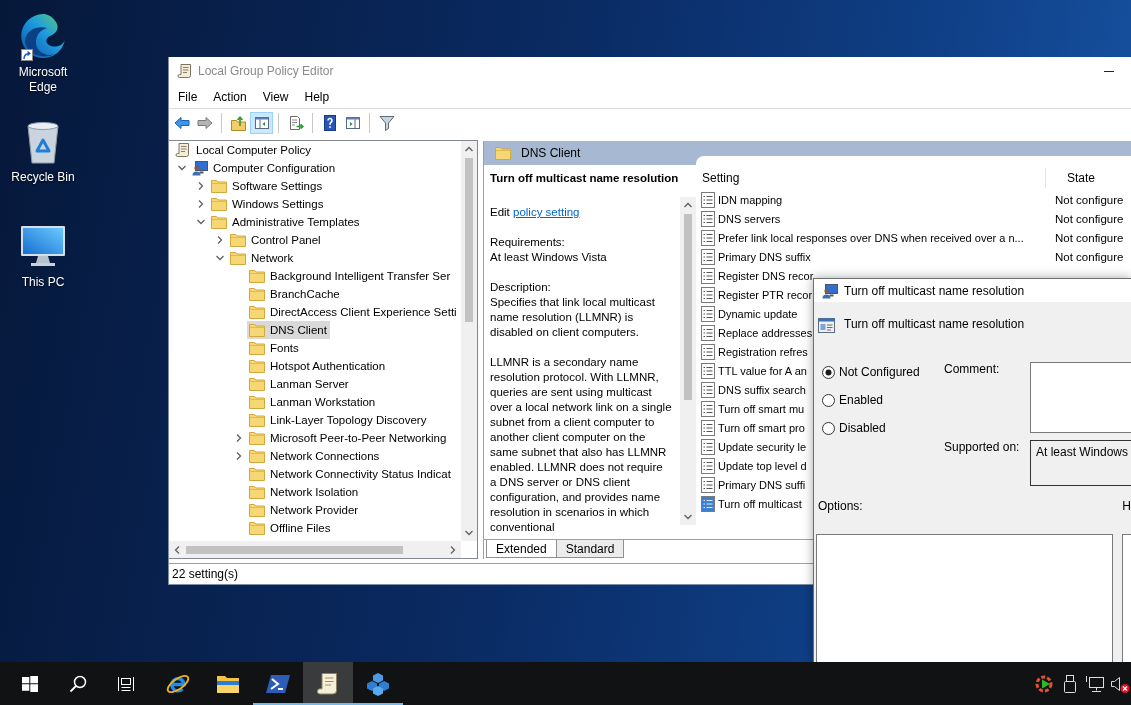  What do you see at coordinates (762, 484) in the screenshot?
I see `setting-name: Primary DNS suffi` at bounding box center [762, 484].